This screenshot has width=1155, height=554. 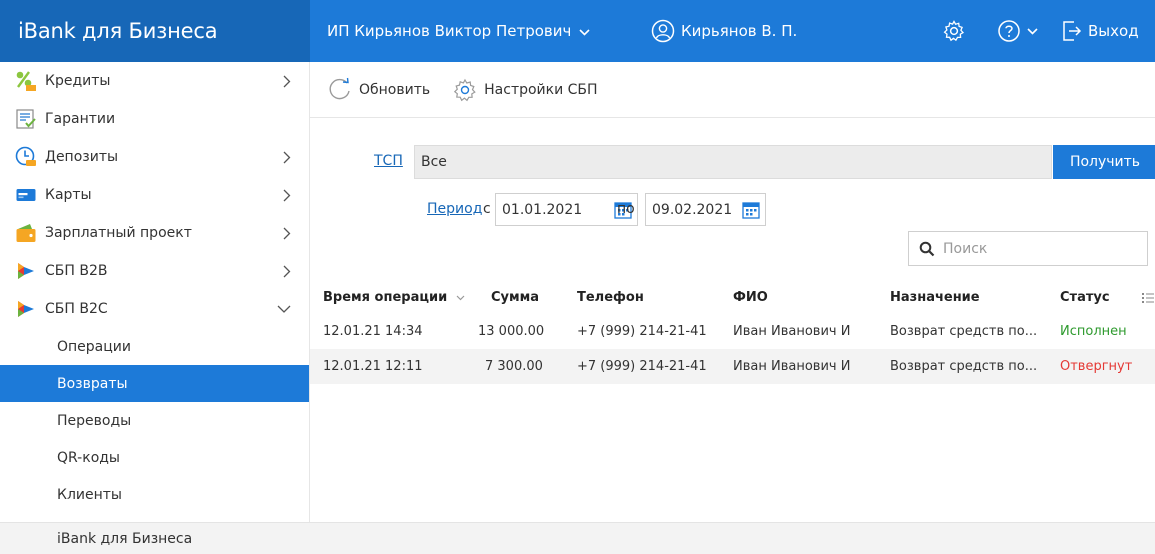 What do you see at coordinates (395, 89) in the screenshot?
I see `refresh-label: Обновить` at bounding box center [395, 89].